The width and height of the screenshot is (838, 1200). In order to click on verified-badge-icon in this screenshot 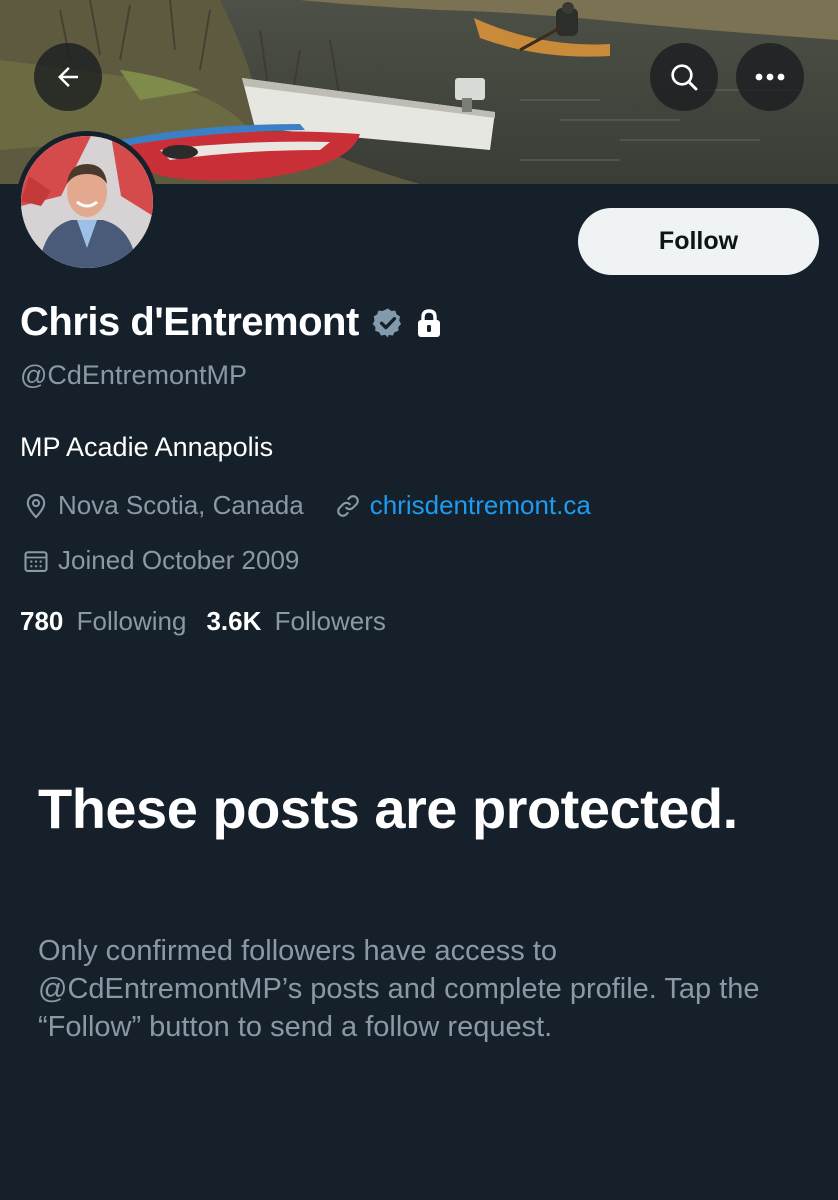, I will do `click(388, 323)`.